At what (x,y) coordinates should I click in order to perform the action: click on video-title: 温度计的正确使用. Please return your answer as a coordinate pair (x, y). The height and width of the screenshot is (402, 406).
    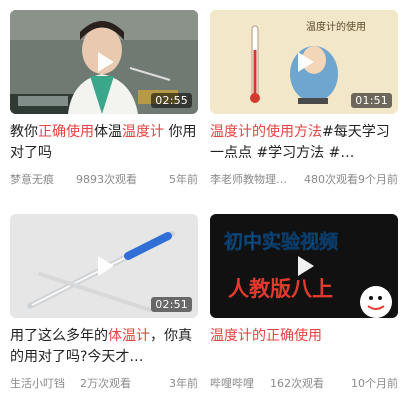
    Looking at the image, I should click on (304, 347).